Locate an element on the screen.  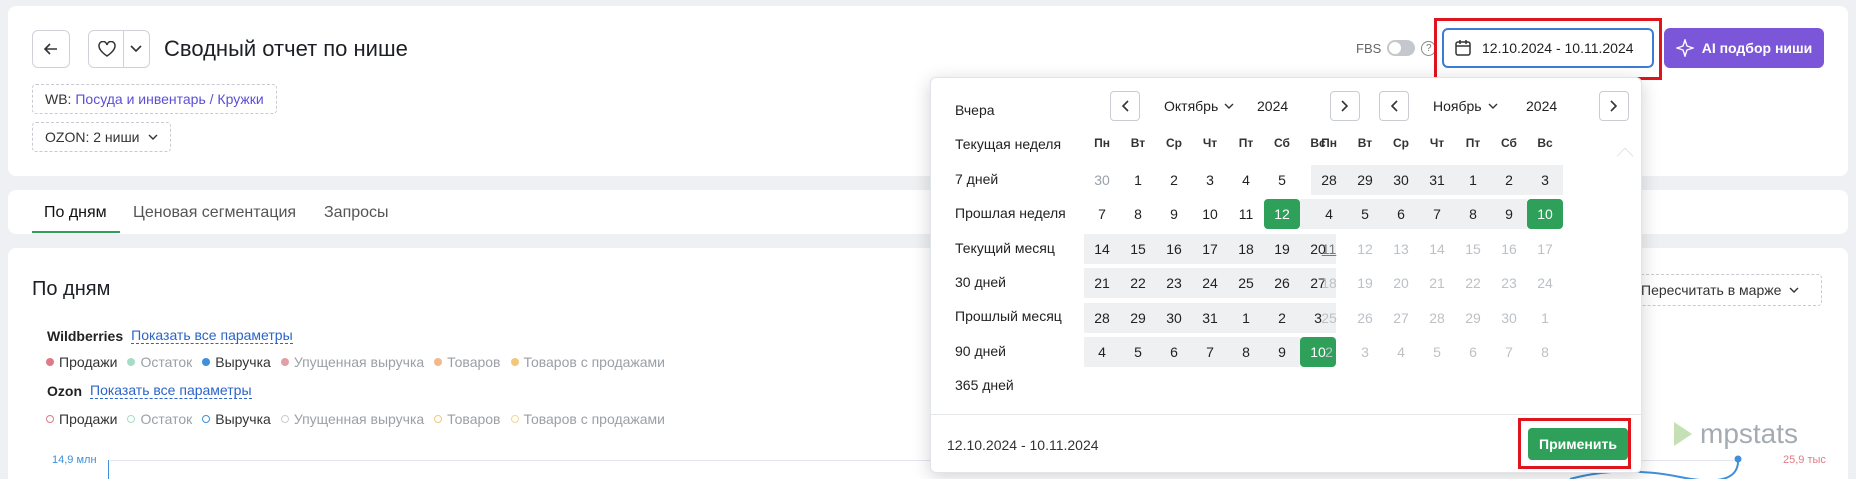
wb-legend-item: Продажи is located at coordinates (81, 362).